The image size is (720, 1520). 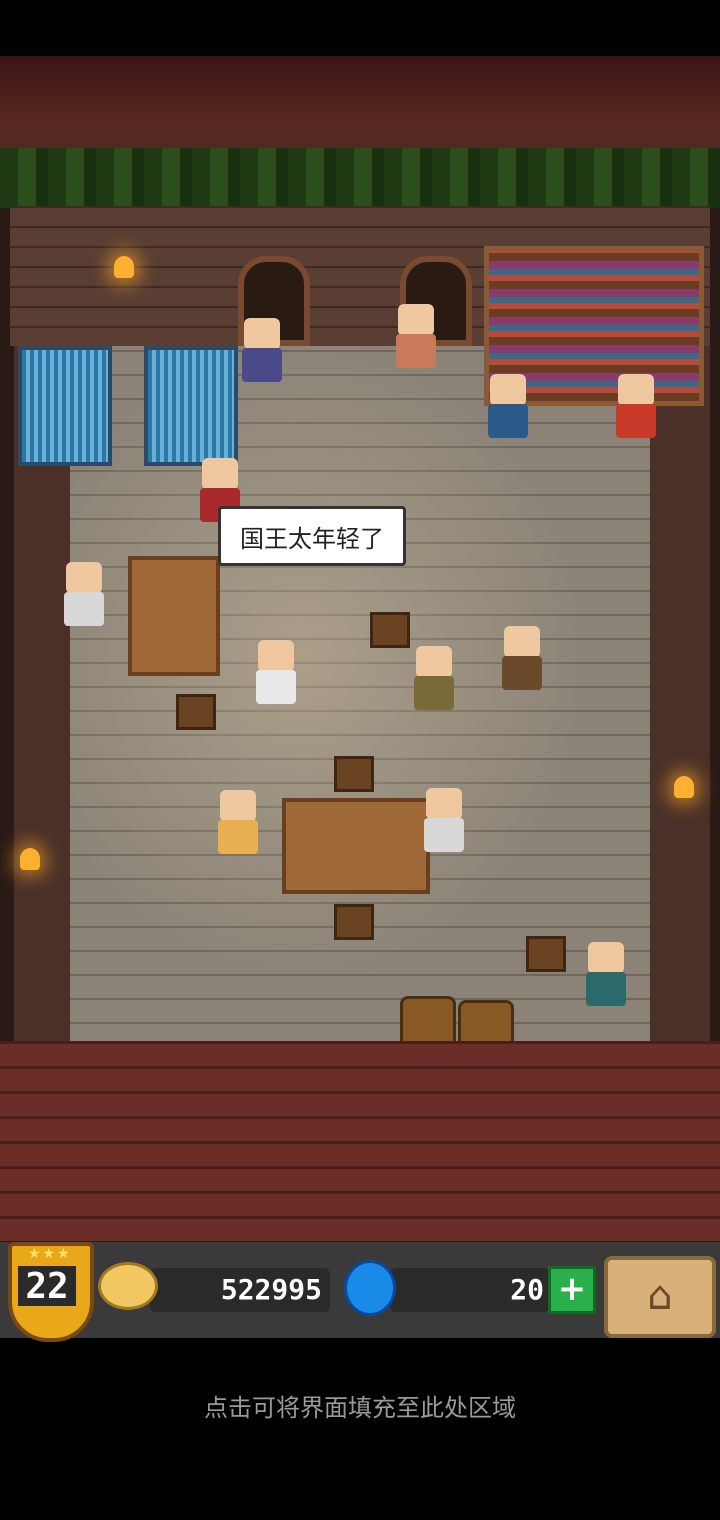 I want to click on hero-sleepy-goggles, so click(x=262, y=353).